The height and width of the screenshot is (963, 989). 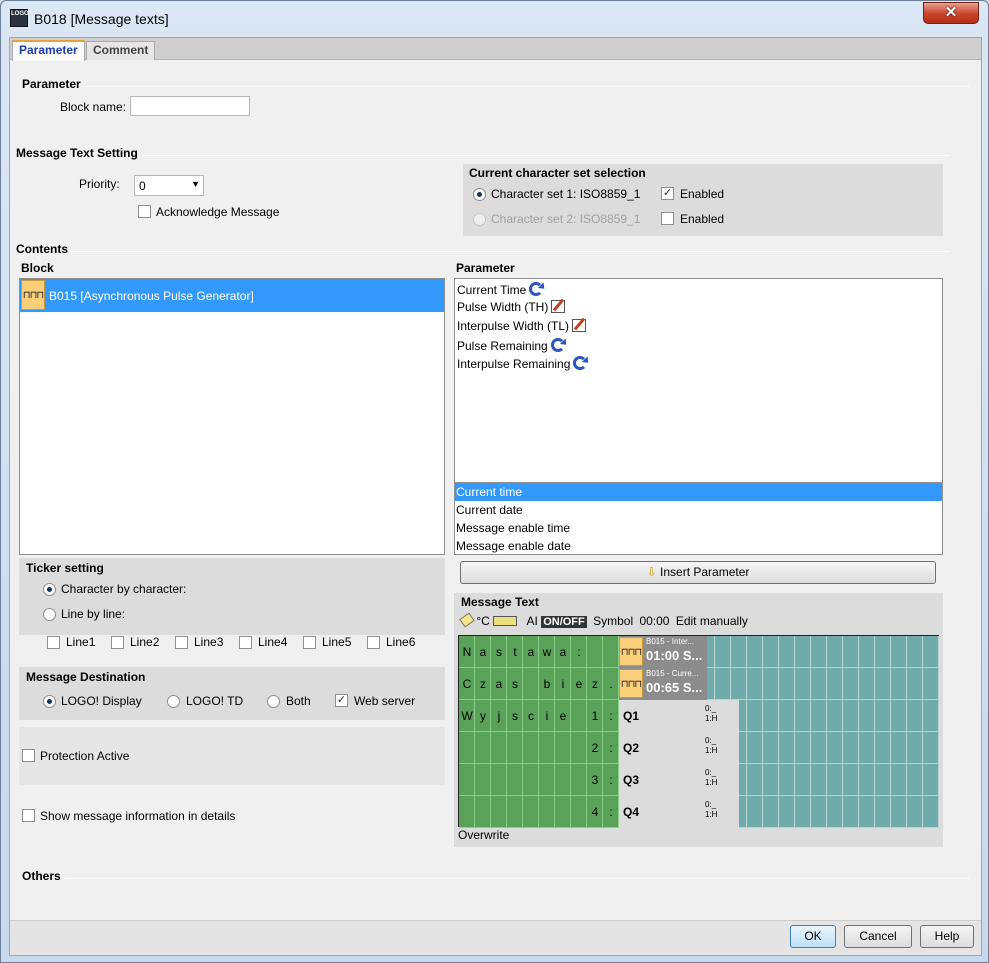 What do you see at coordinates (522, 326) in the screenshot?
I see `parameter-item-interpulse-width: Interpulse Width (TL)` at bounding box center [522, 326].